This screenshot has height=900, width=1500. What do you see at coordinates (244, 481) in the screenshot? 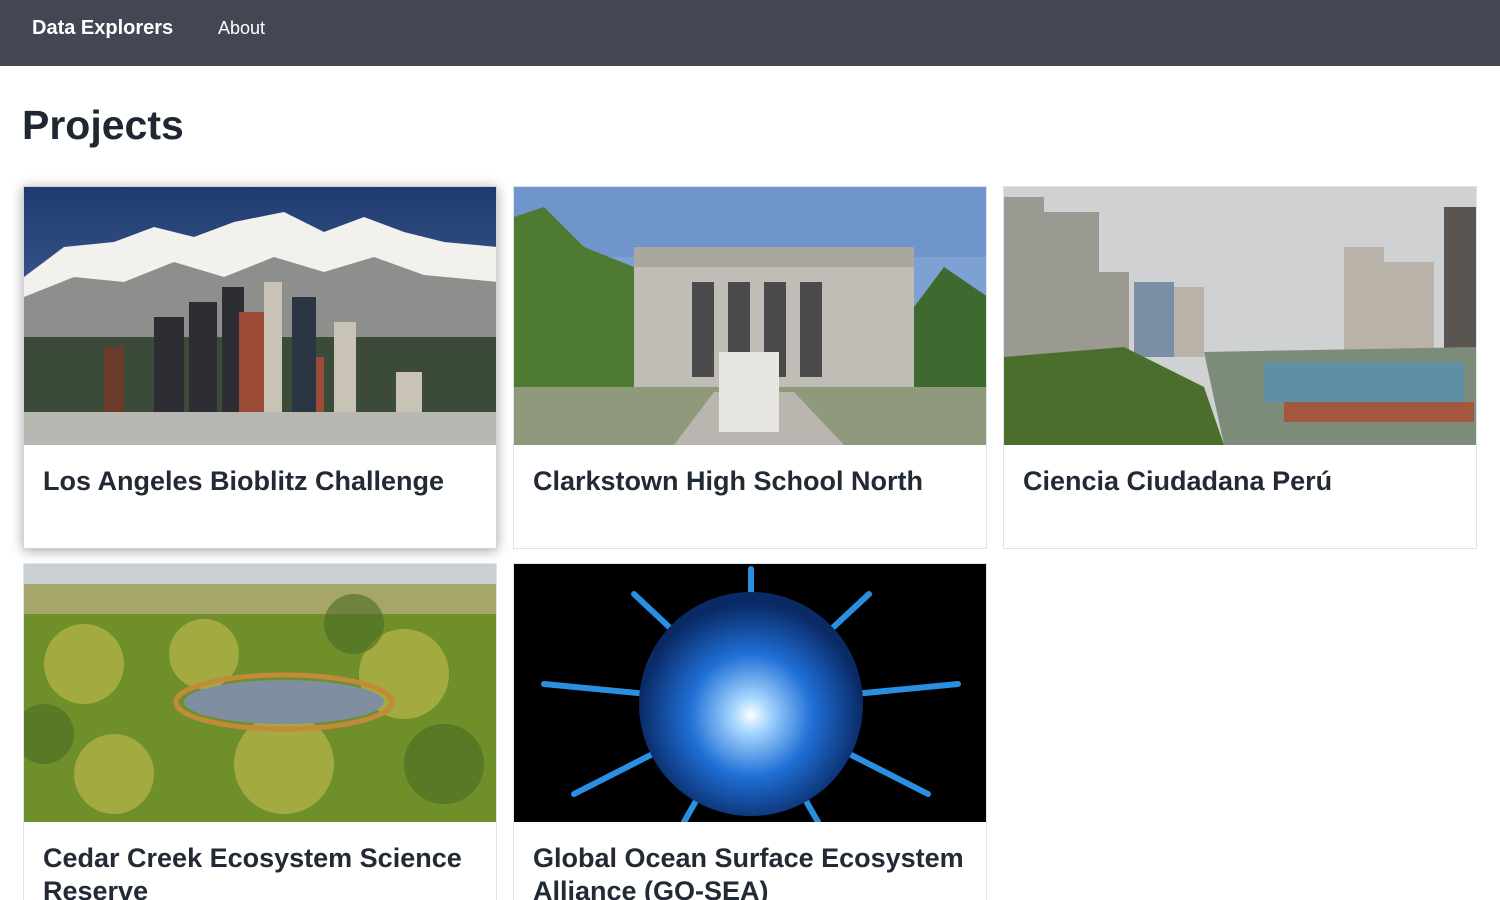
I see `project-title: Los Angeles Bioblitz Challenge` at bounding box center [244, 481].